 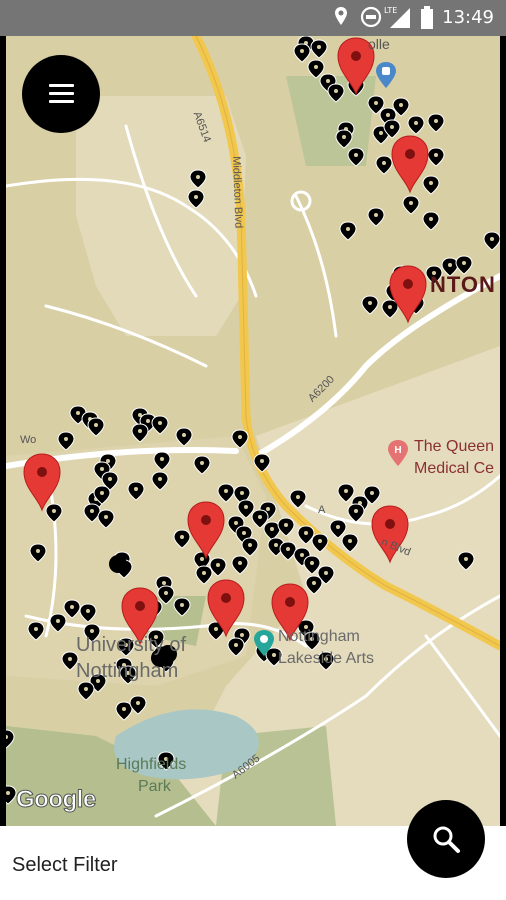 What do you see at coordinates (468, 17) in the screenshot?
I see `clock: 13:49` at bounding box center [468, 17].